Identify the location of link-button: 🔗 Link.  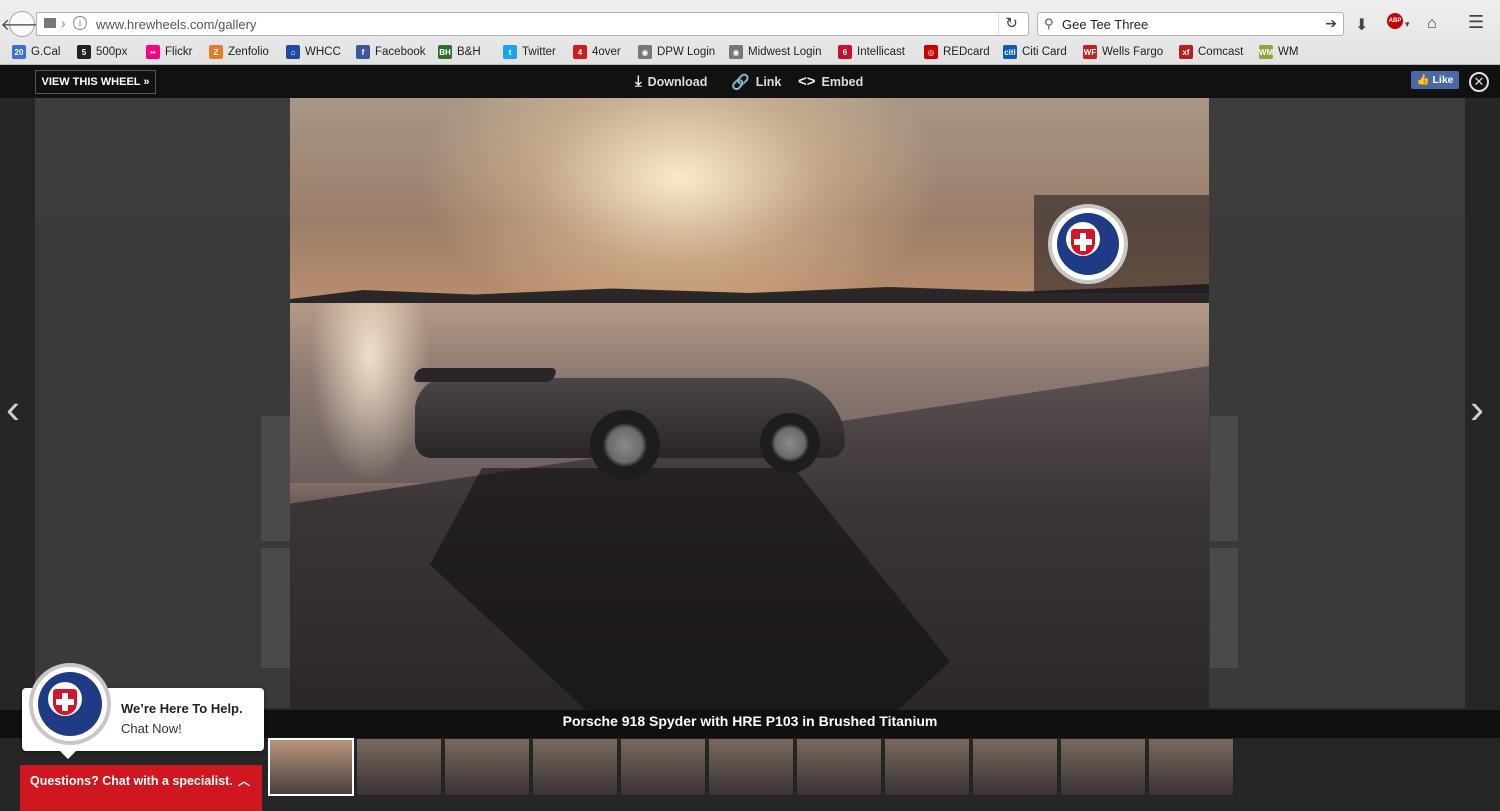
(756, 82).